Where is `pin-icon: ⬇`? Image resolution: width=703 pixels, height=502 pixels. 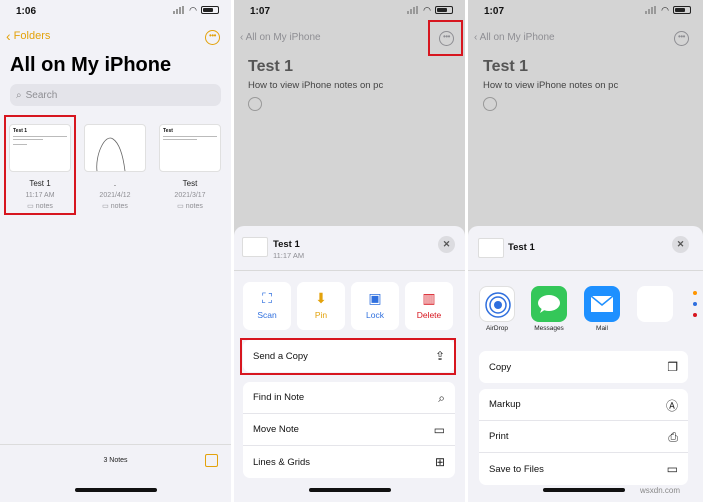 pin-icon: ⬇ is located at coordinates (321, 298).